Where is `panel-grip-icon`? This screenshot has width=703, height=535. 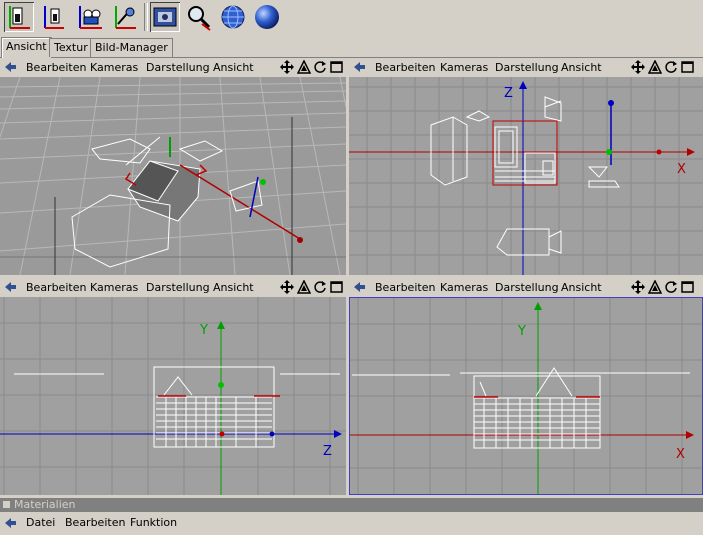 panel-grip-icon is located at coordinates (7, 505).